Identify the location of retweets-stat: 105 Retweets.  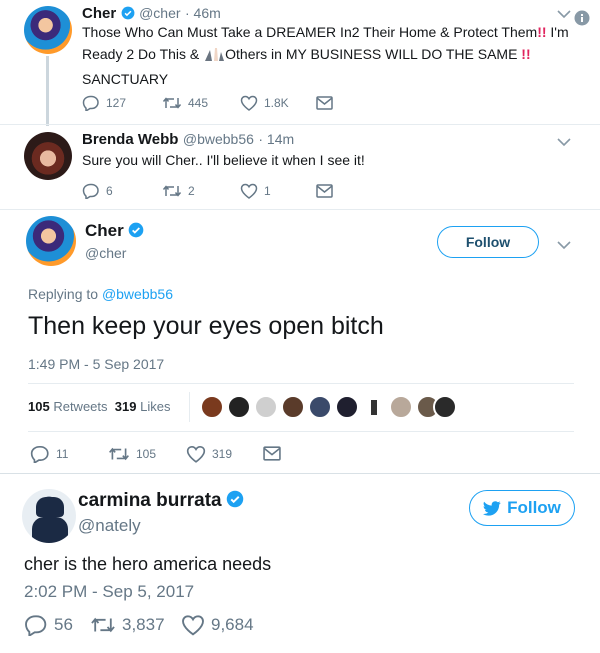
(68, 406).